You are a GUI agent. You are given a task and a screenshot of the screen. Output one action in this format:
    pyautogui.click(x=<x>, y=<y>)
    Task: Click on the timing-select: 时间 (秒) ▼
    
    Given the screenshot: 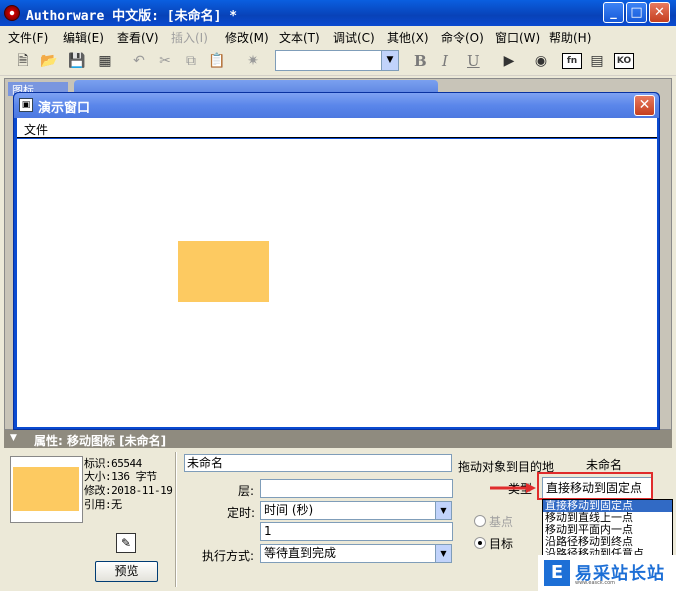 What is the action you would take?
    pyautogui.click(x=356, y=510)
    